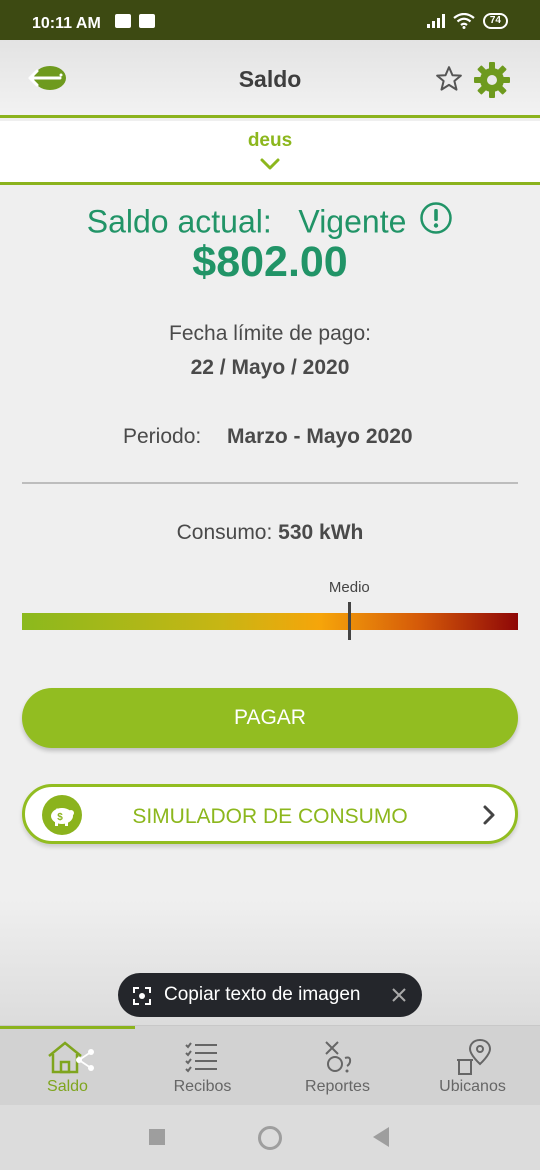 The height and width of the screenshot is (1170, 540). What do you see at coordinates (66, 23) in the screenshot?
I see `status-time: 10:11 AM` at bounding box center [66, 23].